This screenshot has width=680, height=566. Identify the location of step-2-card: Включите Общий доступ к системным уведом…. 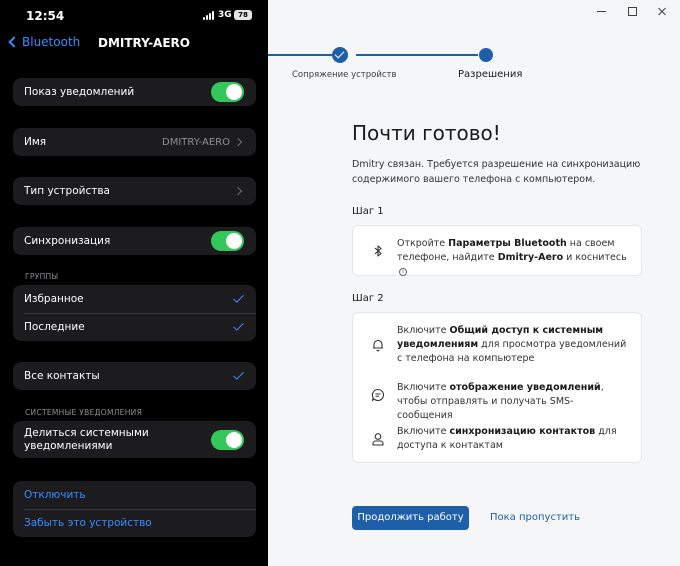
(497, 387).